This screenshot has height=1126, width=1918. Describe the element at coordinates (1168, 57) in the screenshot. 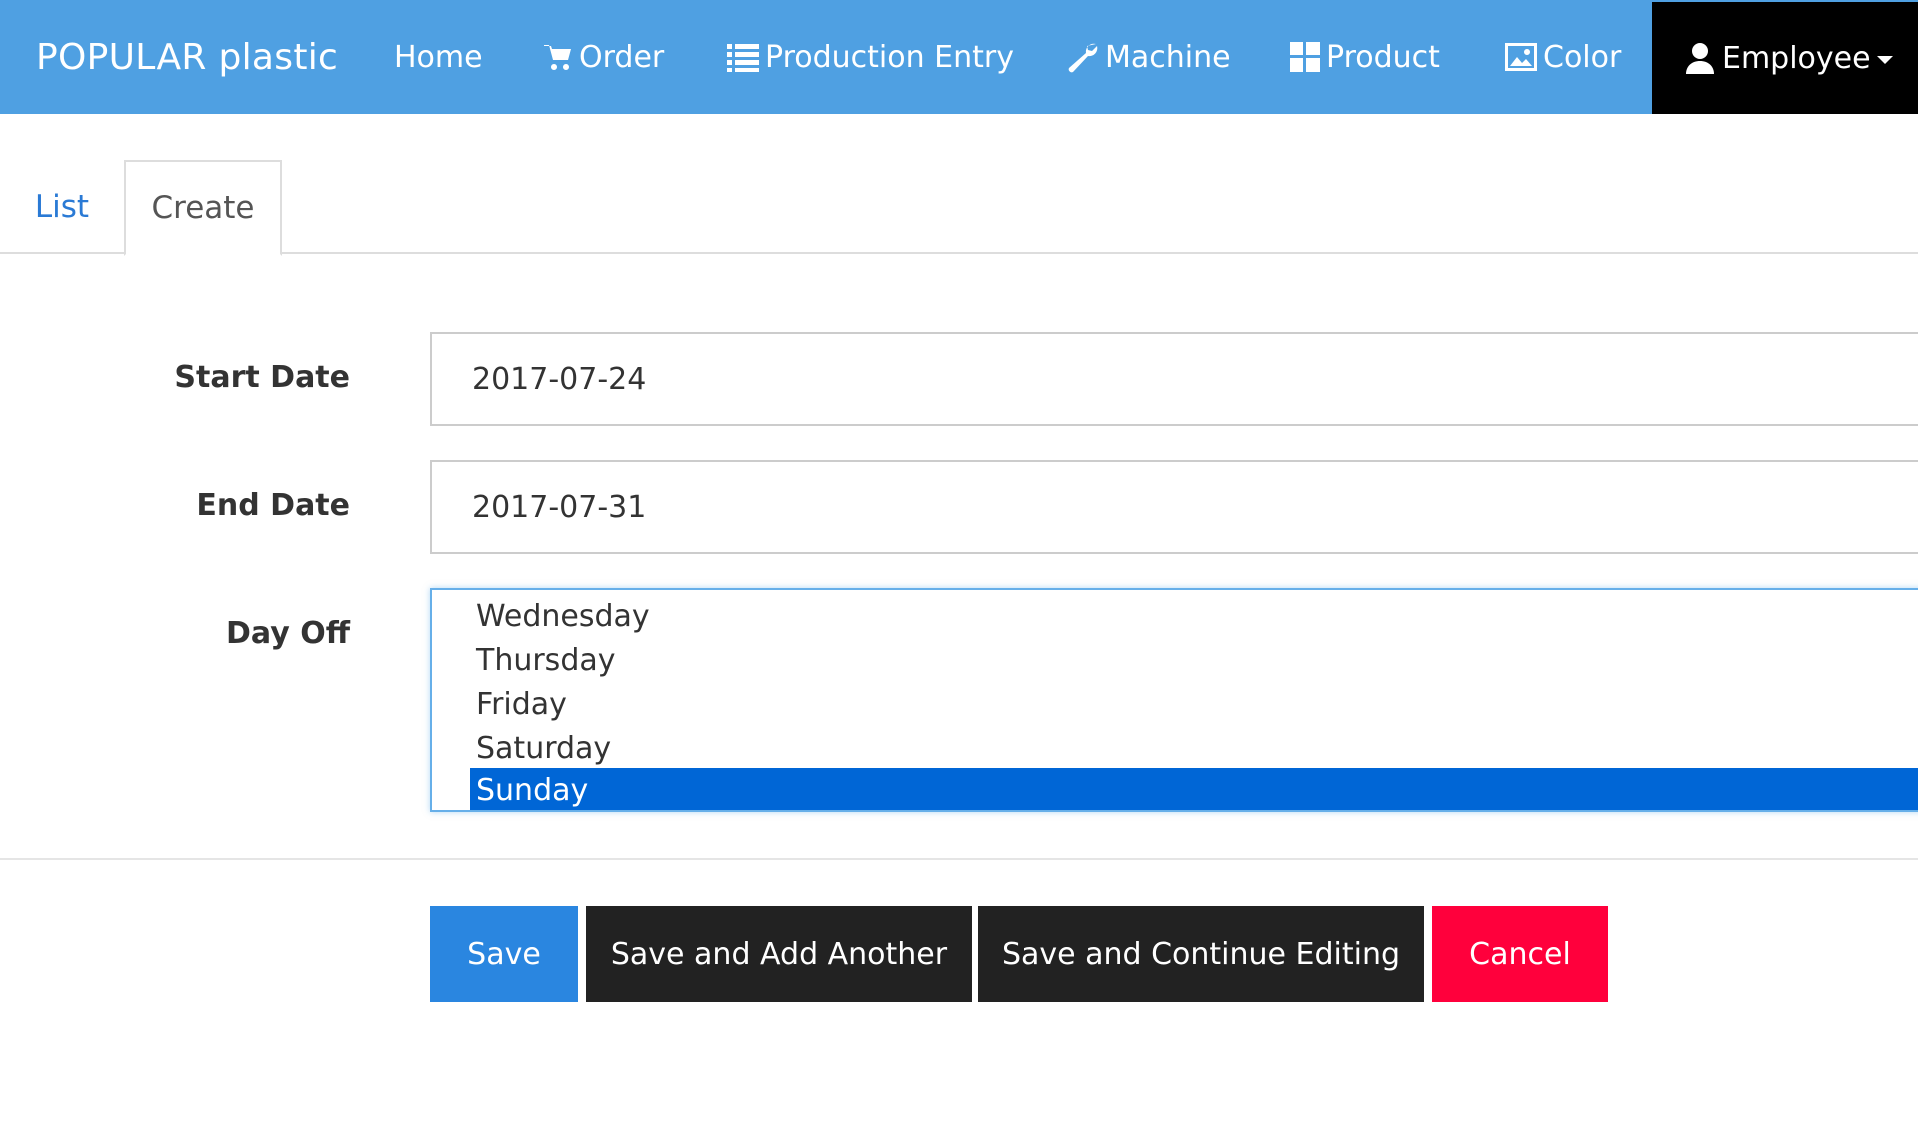

I see `nav-machine-label: Machine` at that location.